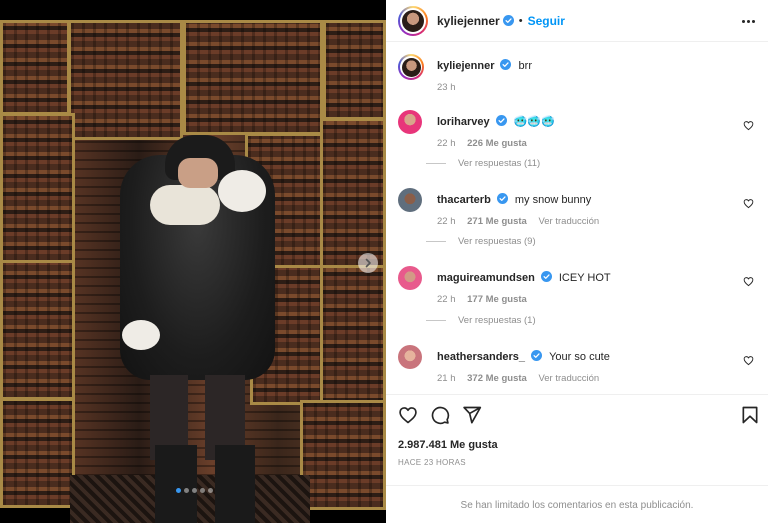  I want to click on chevron-right-icon, so click(368, 263).